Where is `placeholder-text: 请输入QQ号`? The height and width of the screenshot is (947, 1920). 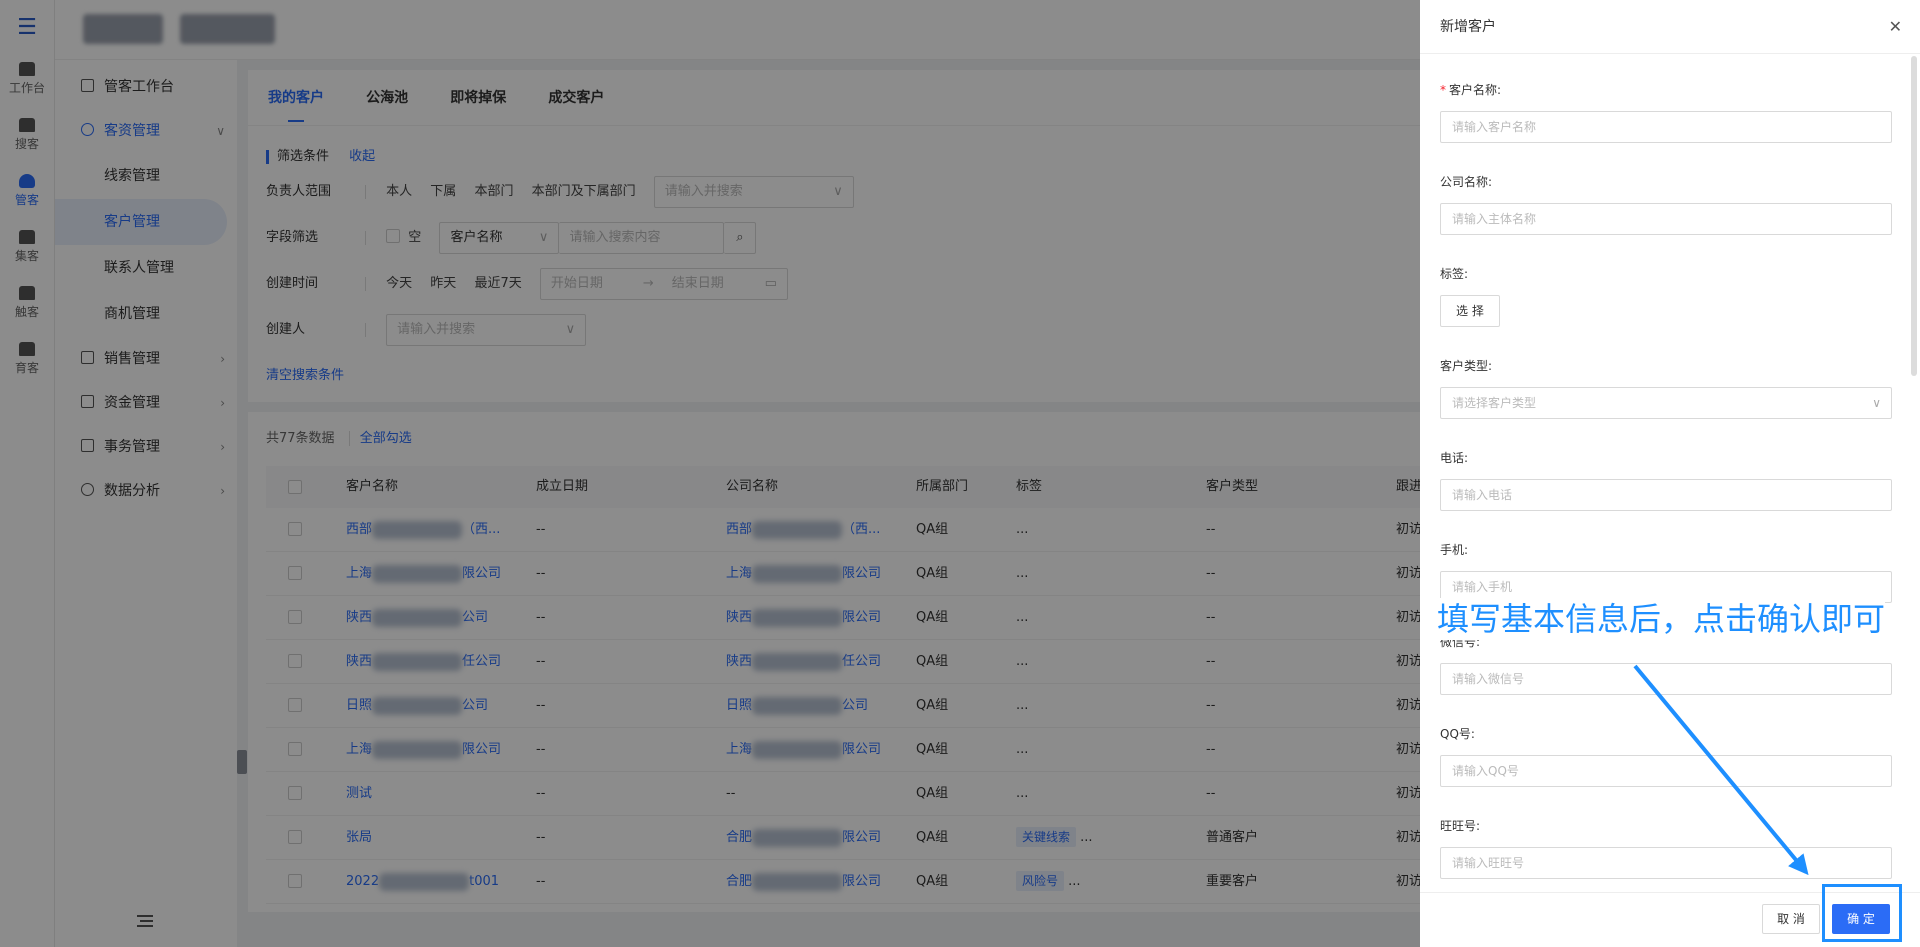
placeholder-text: 请输入QQ号 is located at coordinates (1485, 771).